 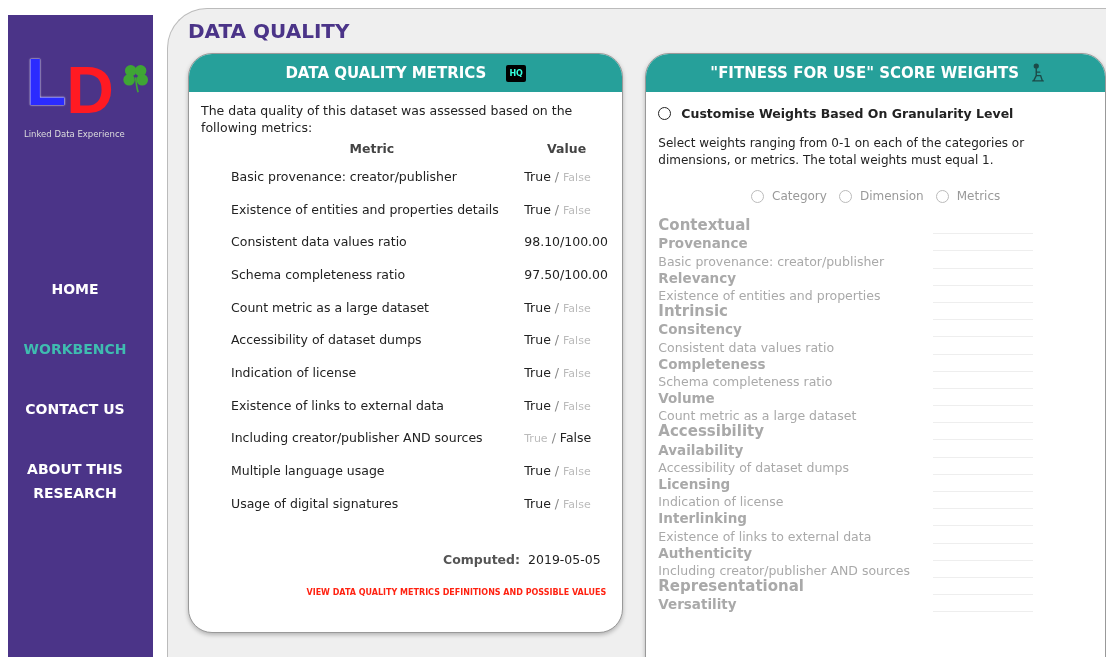 I want to click on column-header: Metric, so click(x=372, y=148).